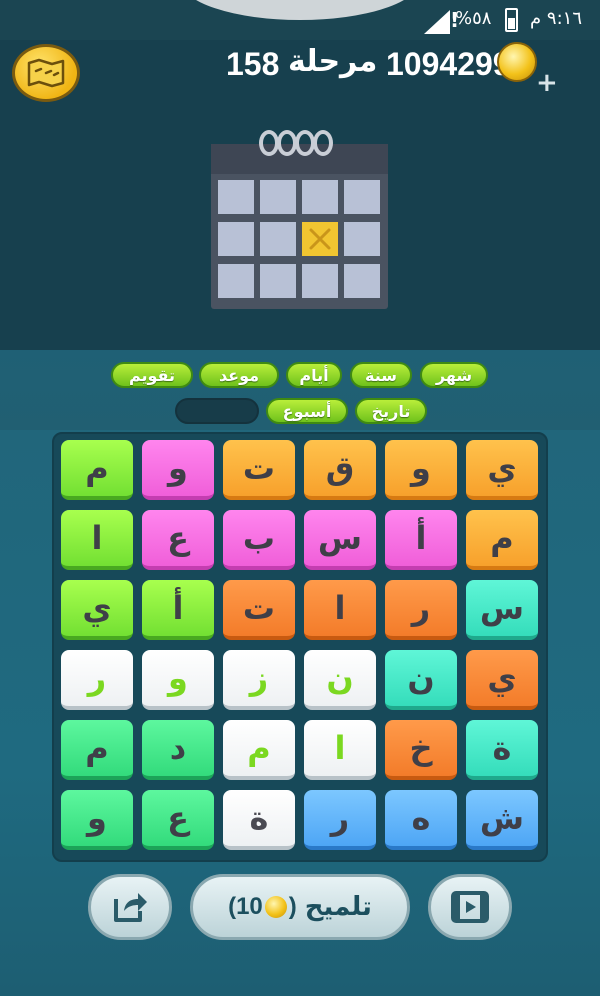 Image resolution: width=600 pixels, height=996 pixels. Describe the element at coordinates (421, 750) in the screenshot. I see `letter-tile: خ` at that location.